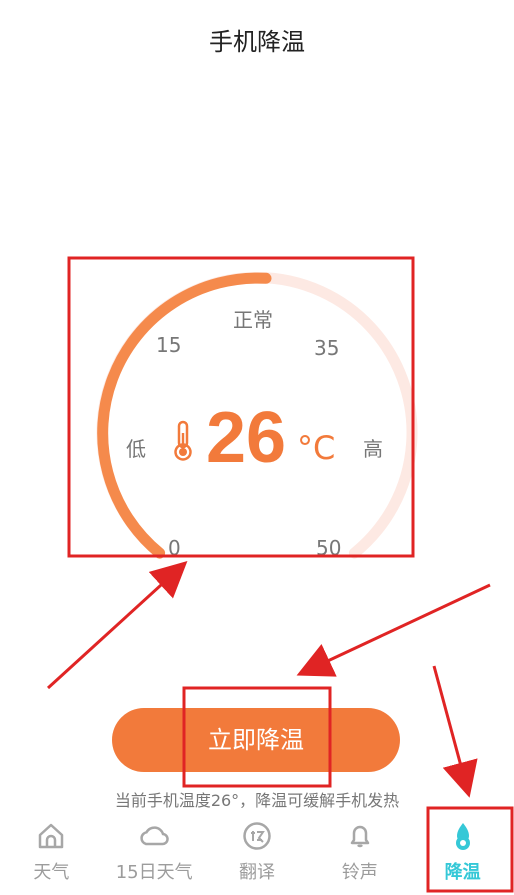 Image resolution: width=514 pixels, height=895 pixels. What do you see at coordinates (169, 345) in the screenshot?
I see `tick-15: 15` at bounding box center [169, 345].